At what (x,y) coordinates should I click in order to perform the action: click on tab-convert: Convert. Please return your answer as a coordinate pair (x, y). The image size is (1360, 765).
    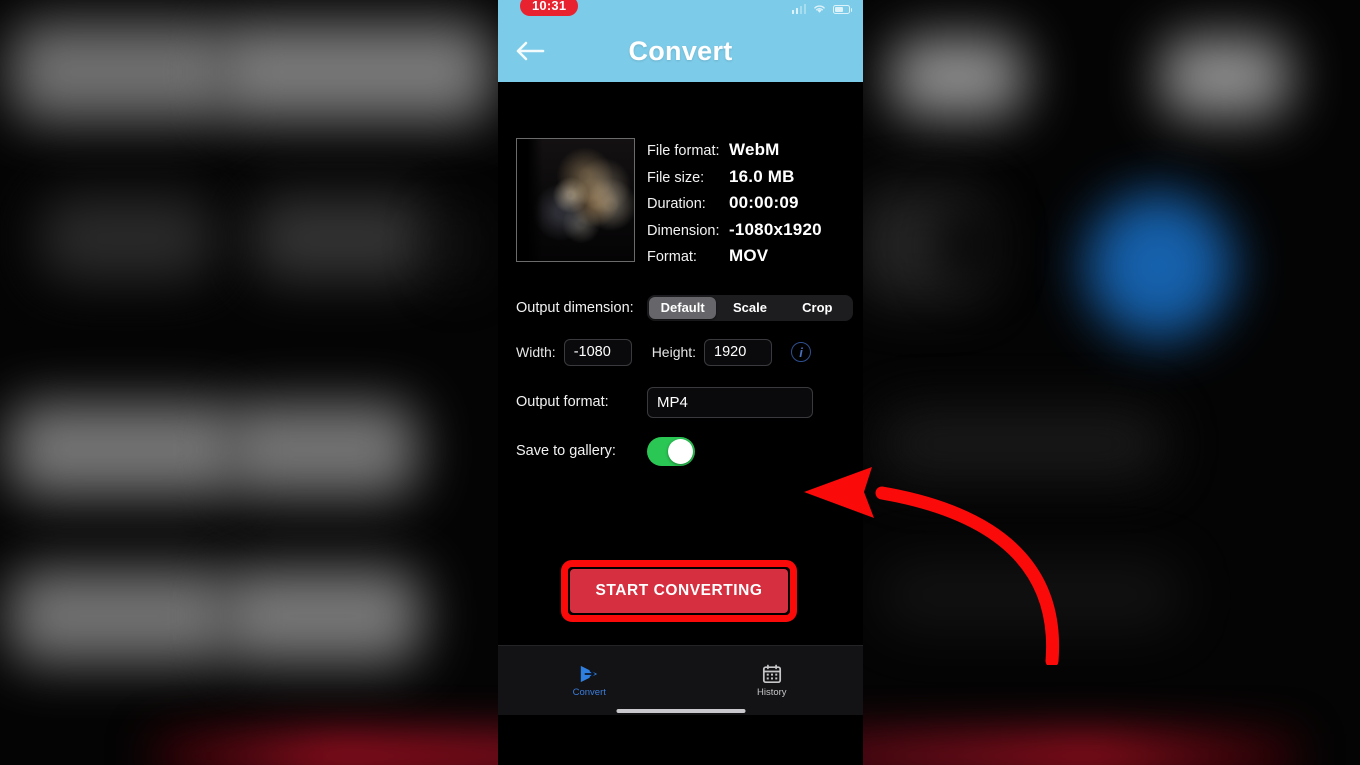
    Looking at the image, I should click on (589, 680).